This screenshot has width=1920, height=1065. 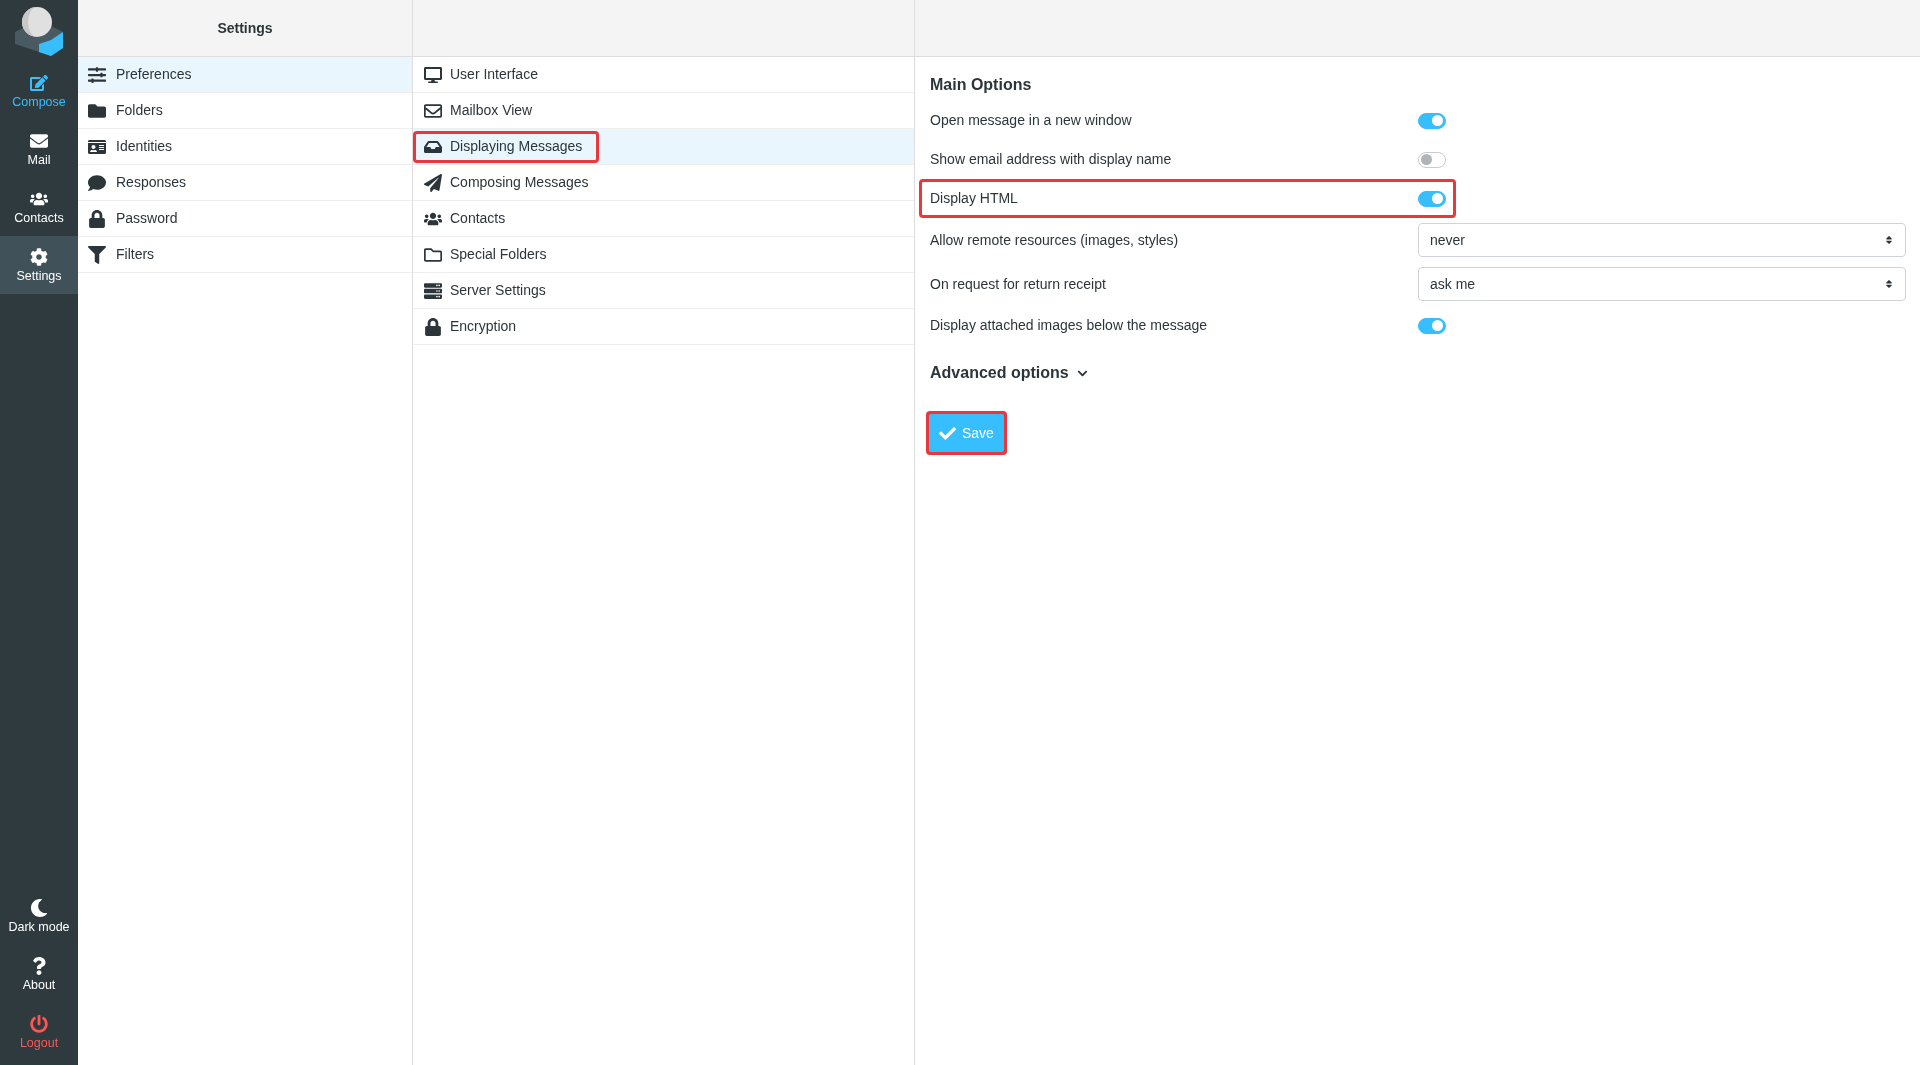 I want to click on nav-item: Settings, so click(x=39, y=265).